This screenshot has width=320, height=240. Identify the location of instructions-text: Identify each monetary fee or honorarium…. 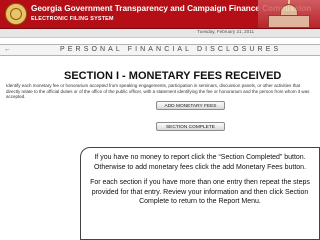
(158, 91).